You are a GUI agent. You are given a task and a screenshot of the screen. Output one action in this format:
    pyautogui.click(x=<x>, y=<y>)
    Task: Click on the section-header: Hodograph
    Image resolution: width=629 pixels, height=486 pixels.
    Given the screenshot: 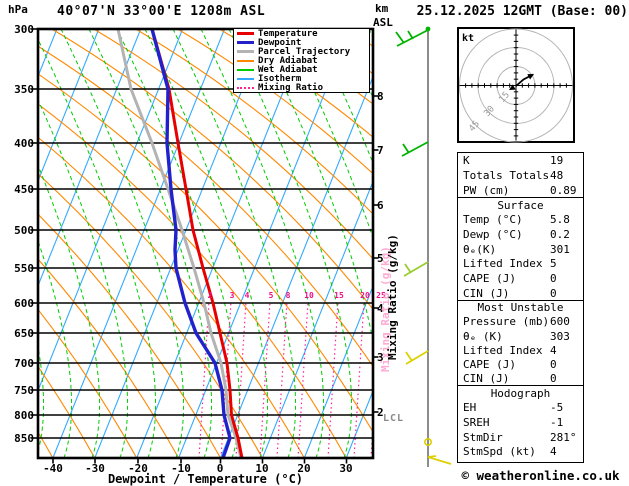 What is the action you would take?
    pyautogui.click(x=520, y=393)
    